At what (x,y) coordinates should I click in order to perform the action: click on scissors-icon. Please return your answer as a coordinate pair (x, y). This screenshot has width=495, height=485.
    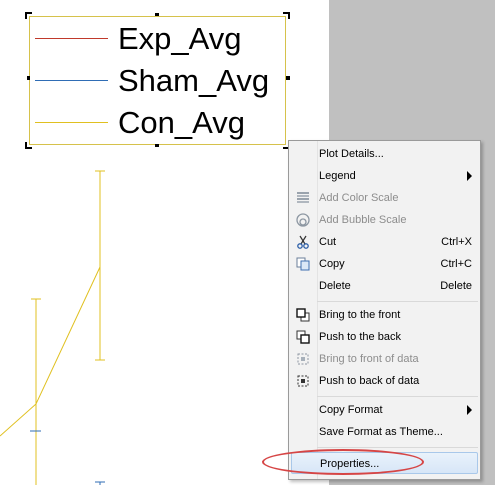
    Looking at the image, I should click on (303, 242).